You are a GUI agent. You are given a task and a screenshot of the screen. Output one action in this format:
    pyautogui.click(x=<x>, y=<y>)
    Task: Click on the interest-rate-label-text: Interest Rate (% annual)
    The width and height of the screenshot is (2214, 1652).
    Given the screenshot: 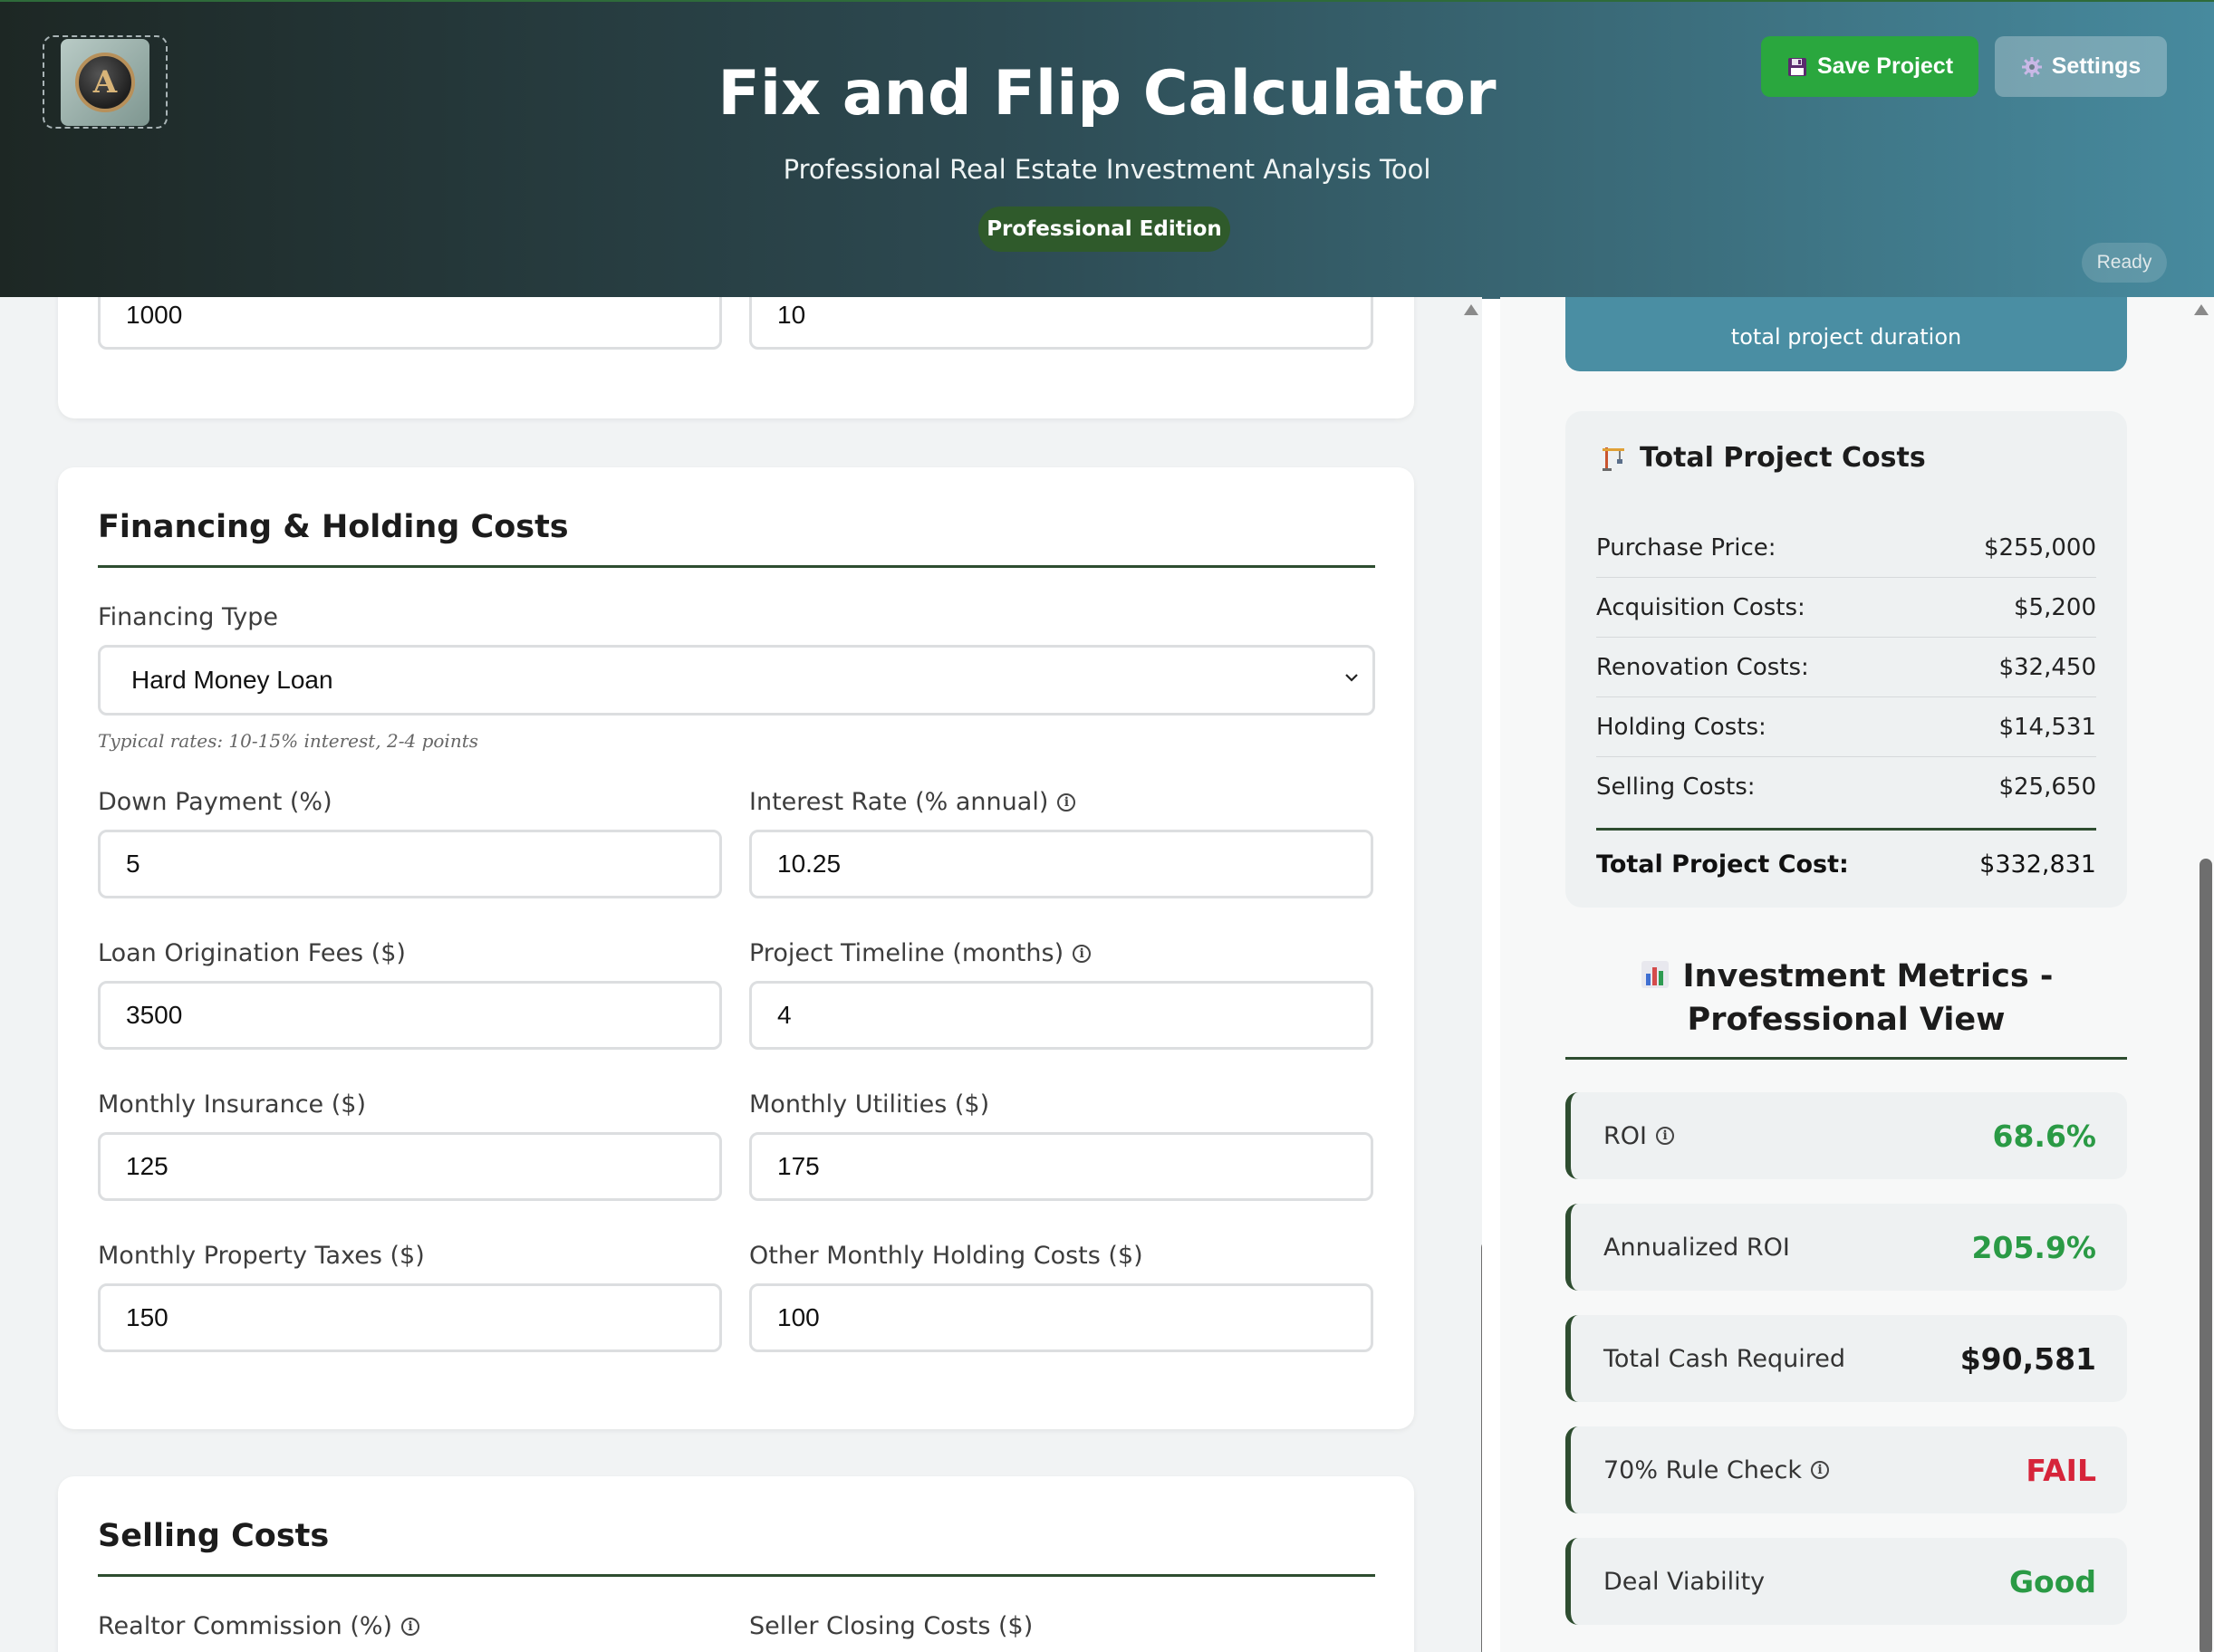 What is the action you would take?
    pyautogui.click(x=899, y=802)
    